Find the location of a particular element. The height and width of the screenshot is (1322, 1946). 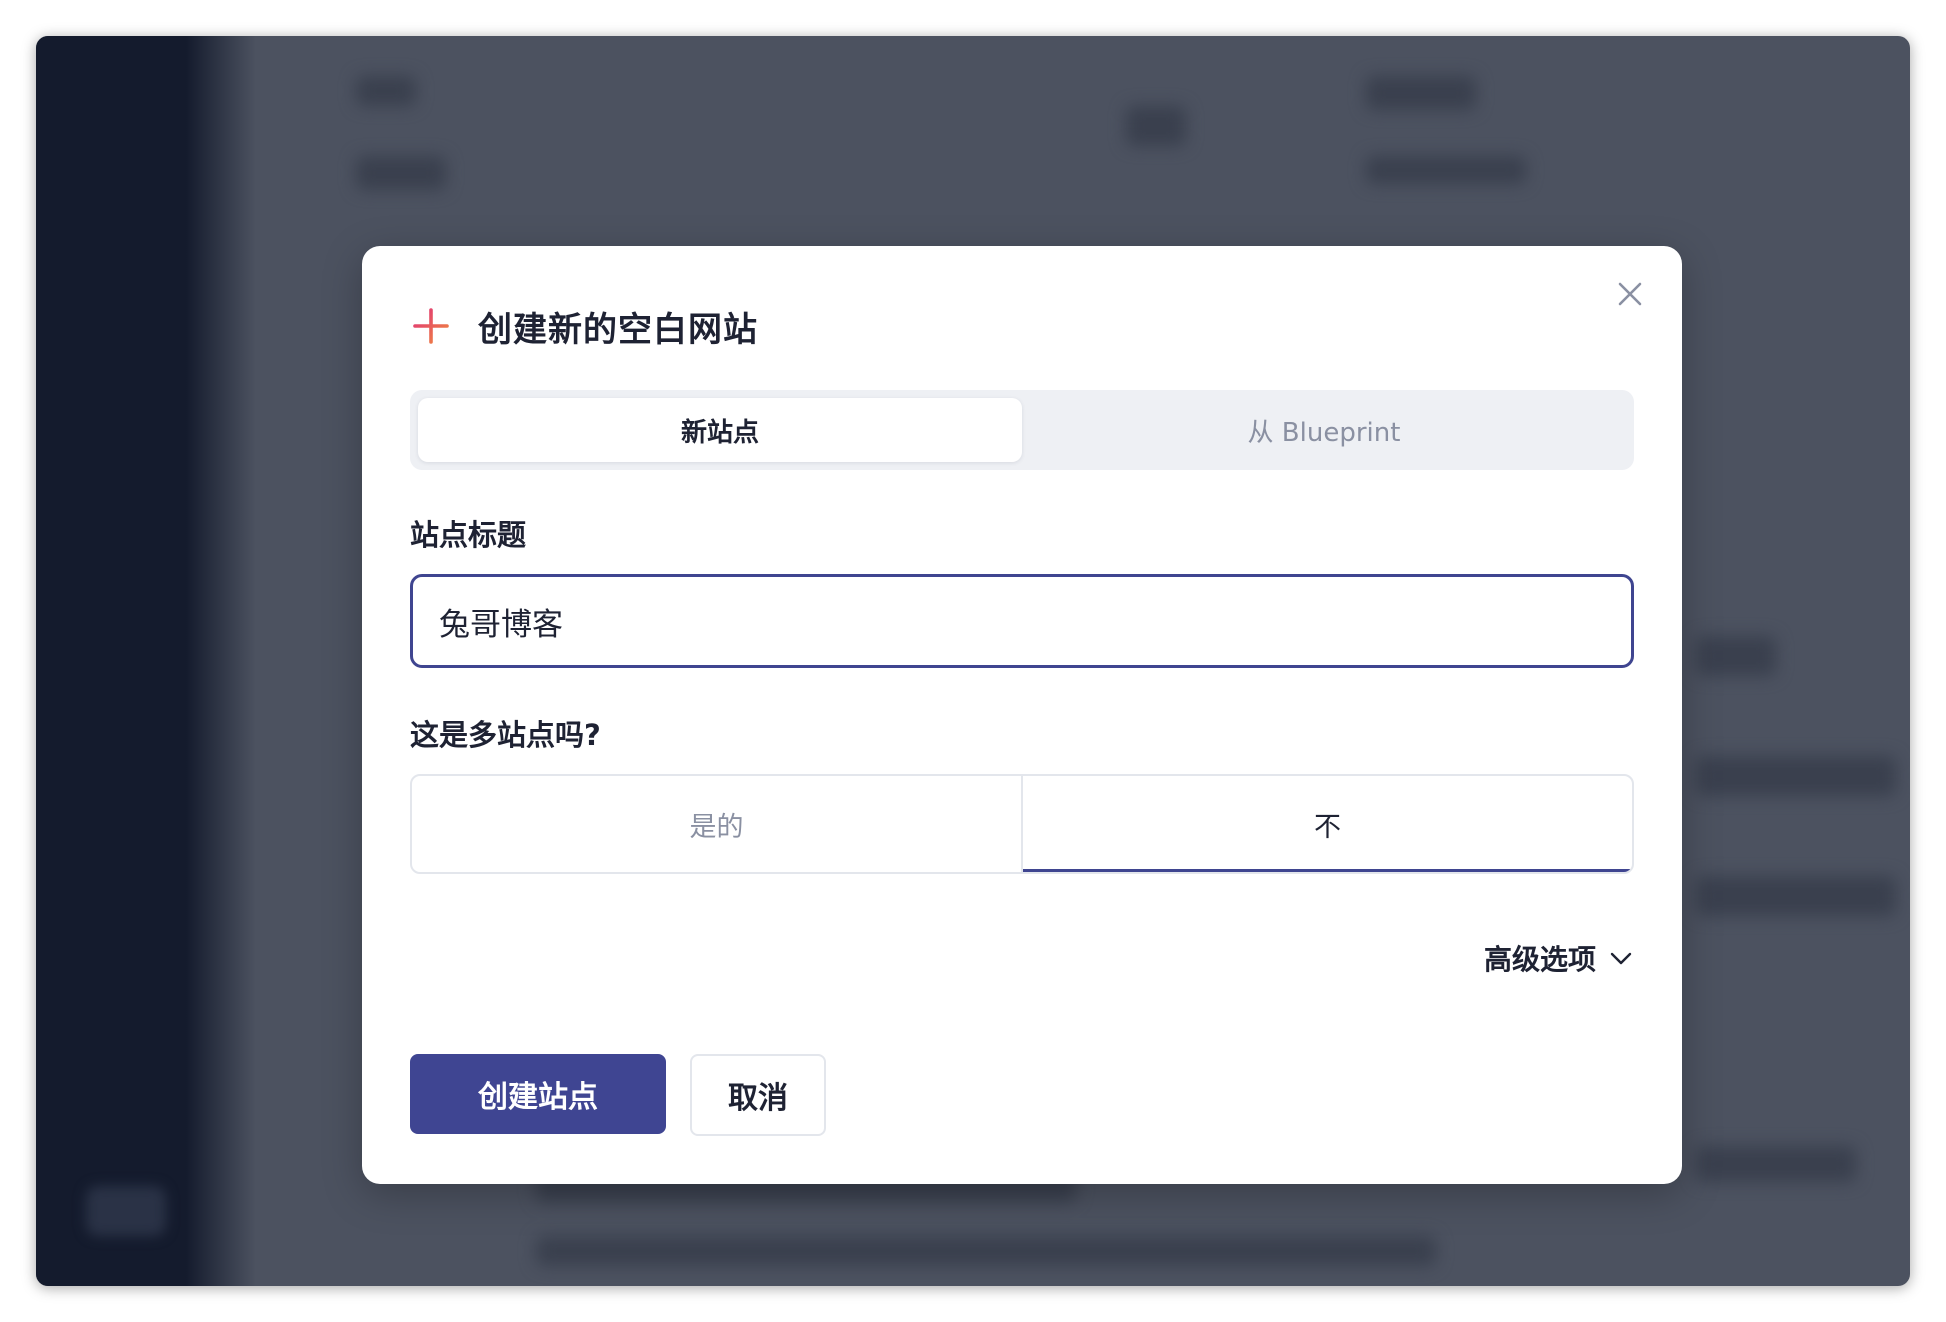

multisite-label: 这是多站点吗? is located at coordinates (505, 735).